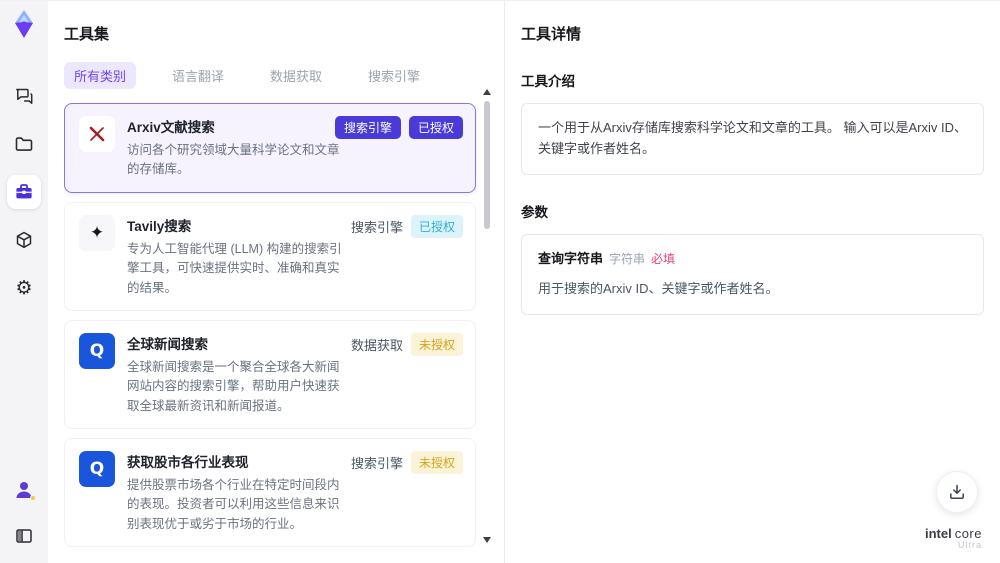 The width and height of the screenshot is (1000, 563). I want to click on category-badge: 搜索引擎, so click(367, 127).